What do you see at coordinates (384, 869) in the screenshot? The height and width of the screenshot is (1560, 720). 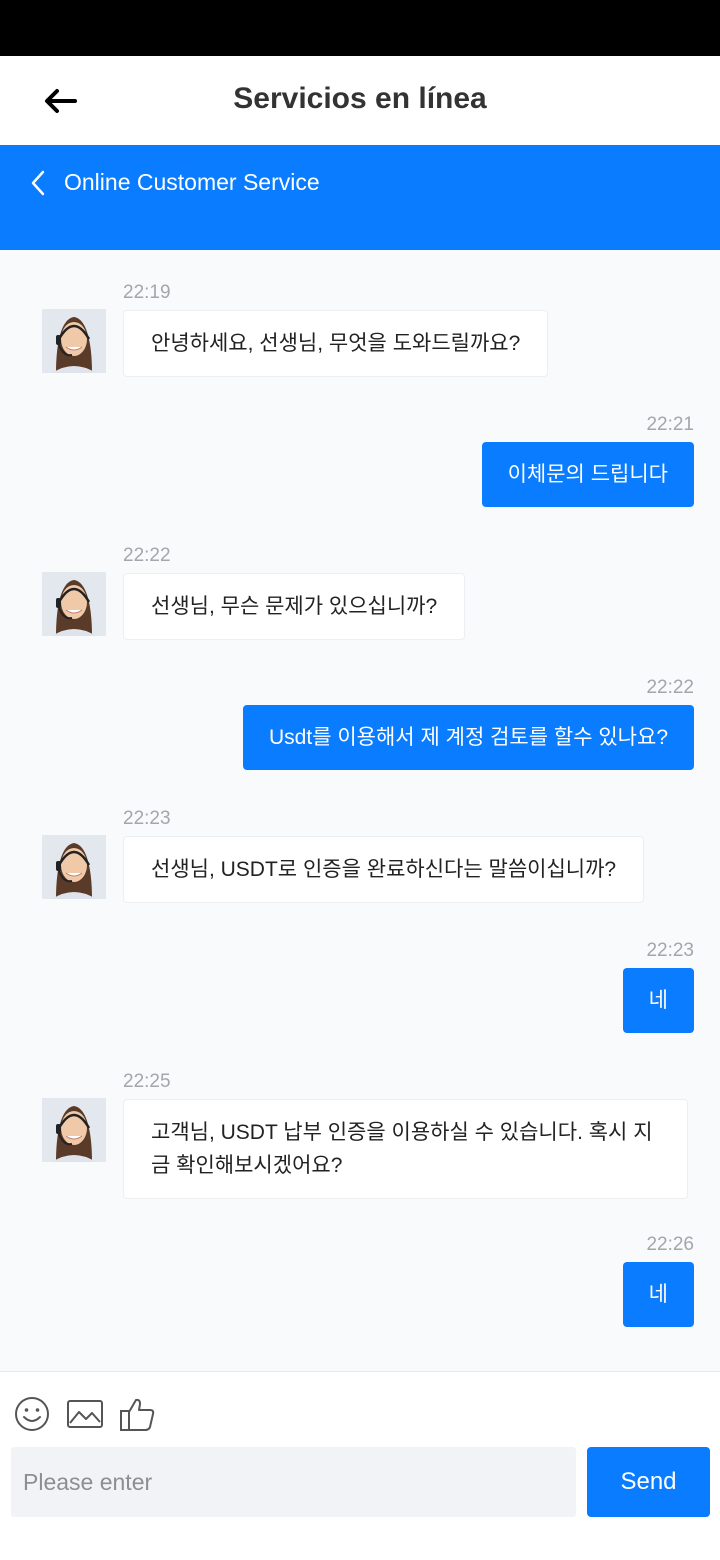 I see `agent-message-bubble: 선생님, USDT로 인증을 완료하신다는 말씀이십니까?` at bounding box center [384, 869].